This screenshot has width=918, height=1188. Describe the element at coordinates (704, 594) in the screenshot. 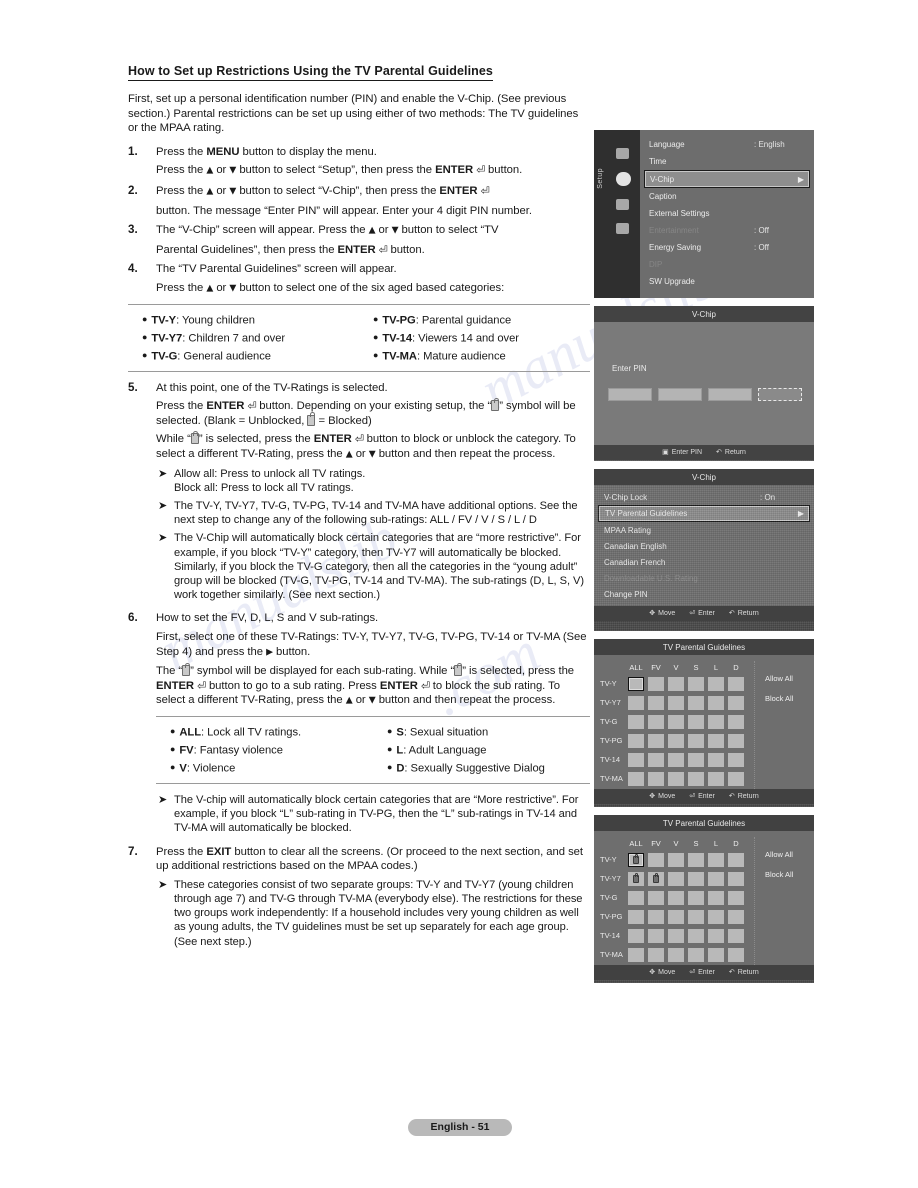

I see `menu-item-change-pin: Change PIN` at that location.